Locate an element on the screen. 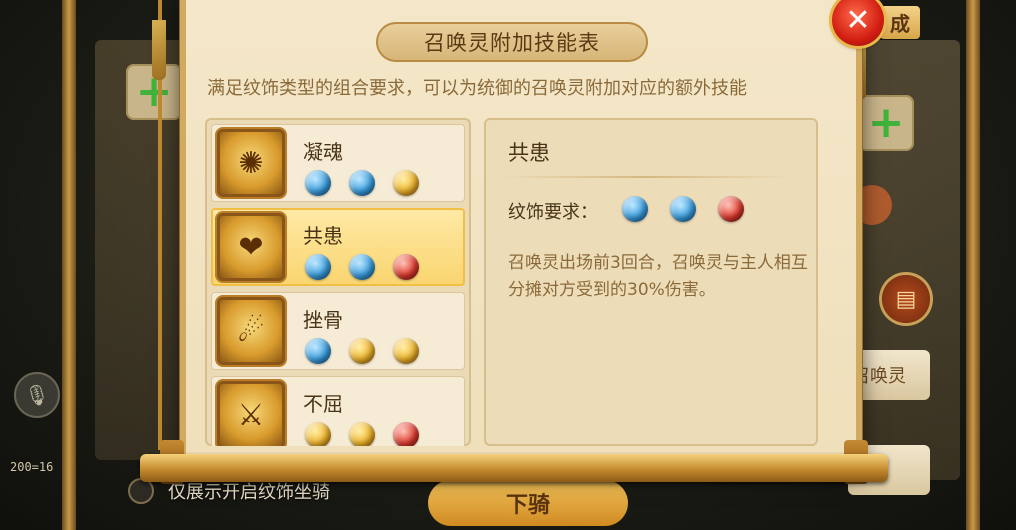 Image resolution: width=1016 pixels, height=530 pixels. buqu-skill-icon: ⚔ is located at coordinates (251, 413).